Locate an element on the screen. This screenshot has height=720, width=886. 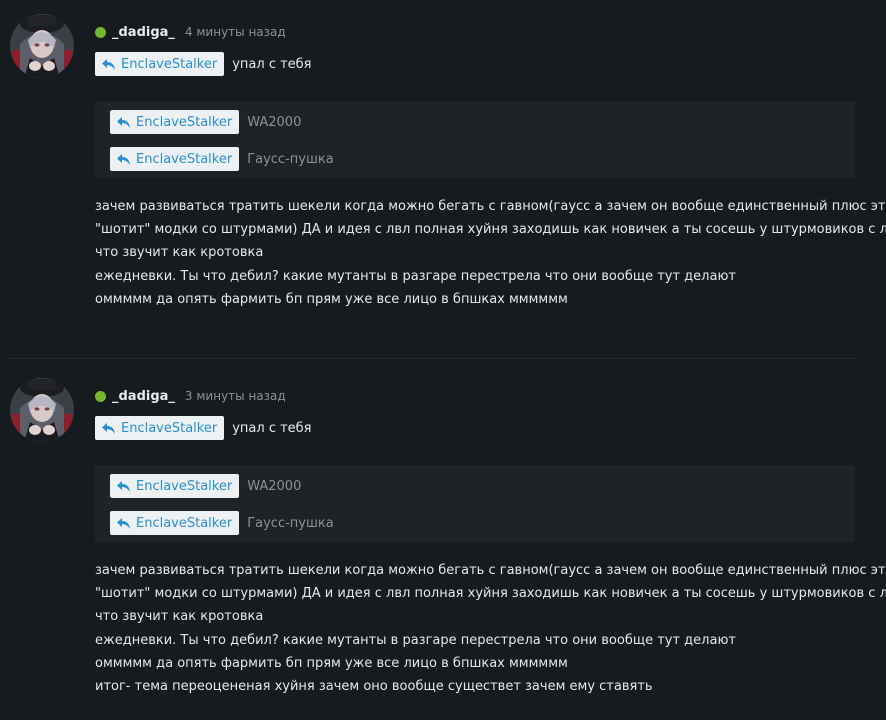
comment-header: _dadiga_ 3 минуты назад is located at coordinates (190, 396).